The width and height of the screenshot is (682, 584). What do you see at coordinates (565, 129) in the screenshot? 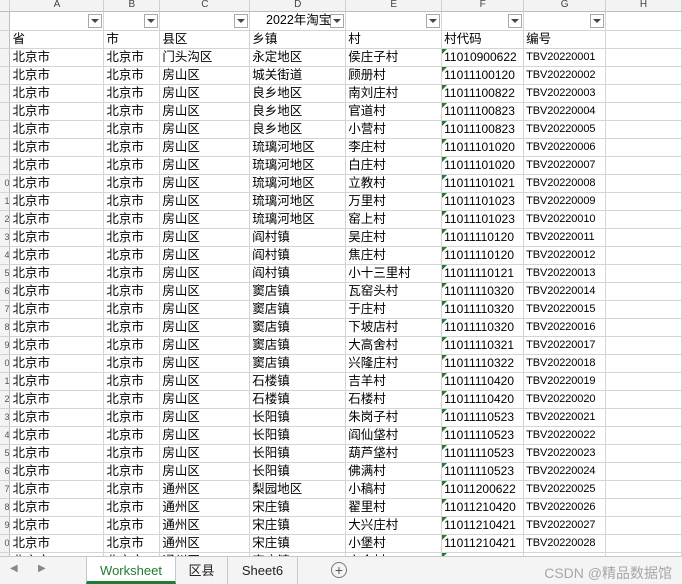
I see `data-cell: TBV20220005` at bounding box center [565, 129].